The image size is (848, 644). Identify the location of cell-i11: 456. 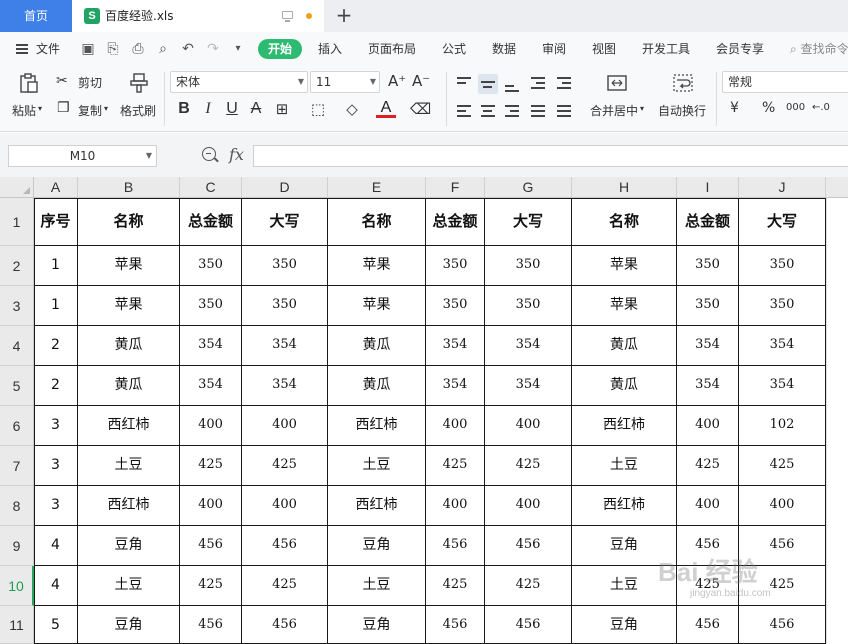
(708, 625).